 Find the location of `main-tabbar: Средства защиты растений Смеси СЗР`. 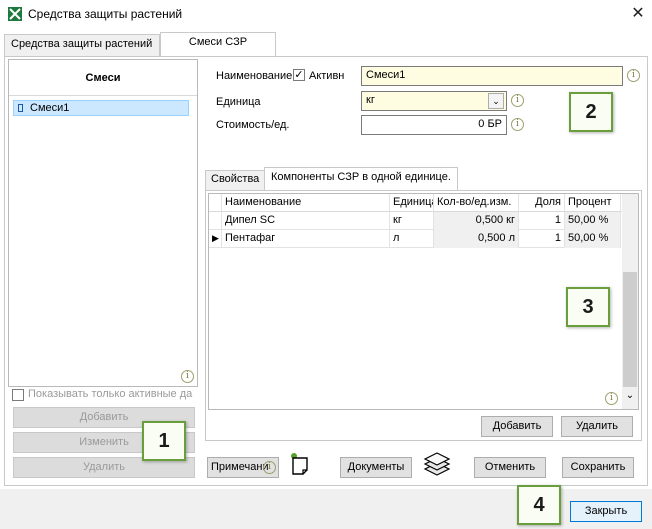

main-tabbar: Средства защиты растений Смеси СЗР is located at coordinates (326, 44).